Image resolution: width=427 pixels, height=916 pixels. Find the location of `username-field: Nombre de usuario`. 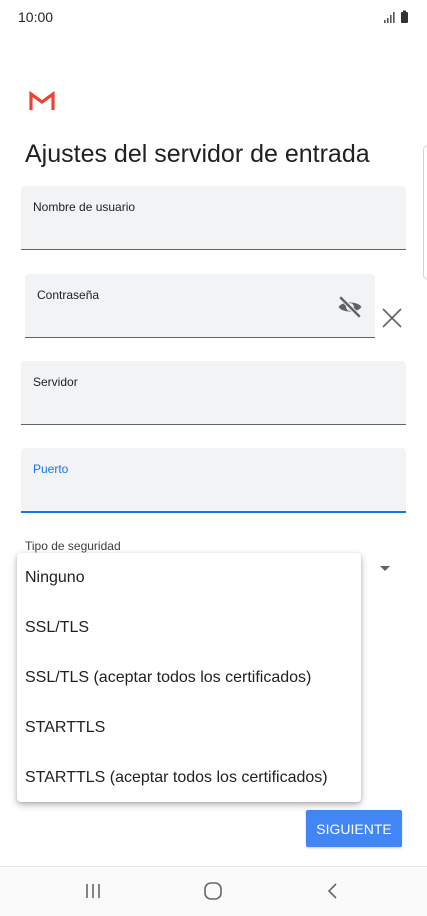

username-field: Nombre de usuario is located at coordinates (213, 218).